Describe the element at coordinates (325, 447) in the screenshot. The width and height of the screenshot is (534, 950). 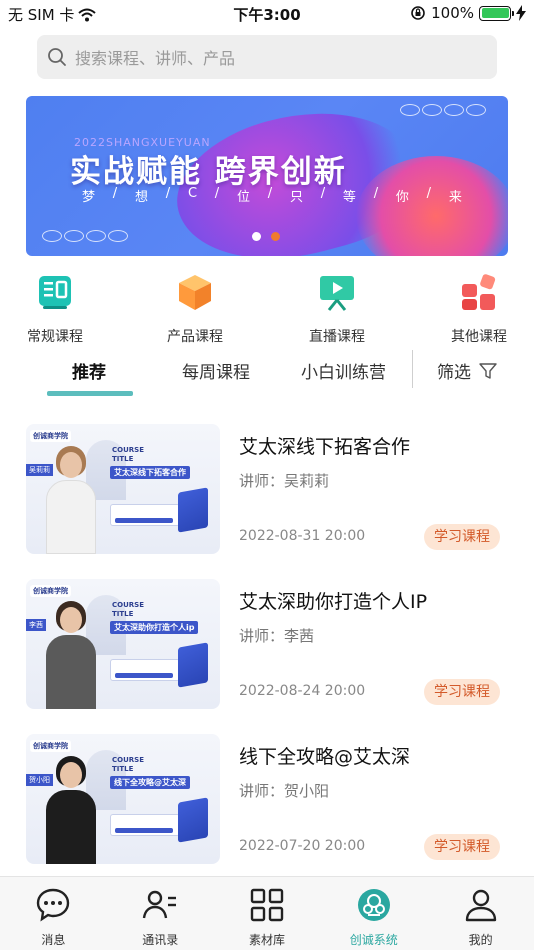
I see `course-title: 艾太深线下拓客合作` at that location.